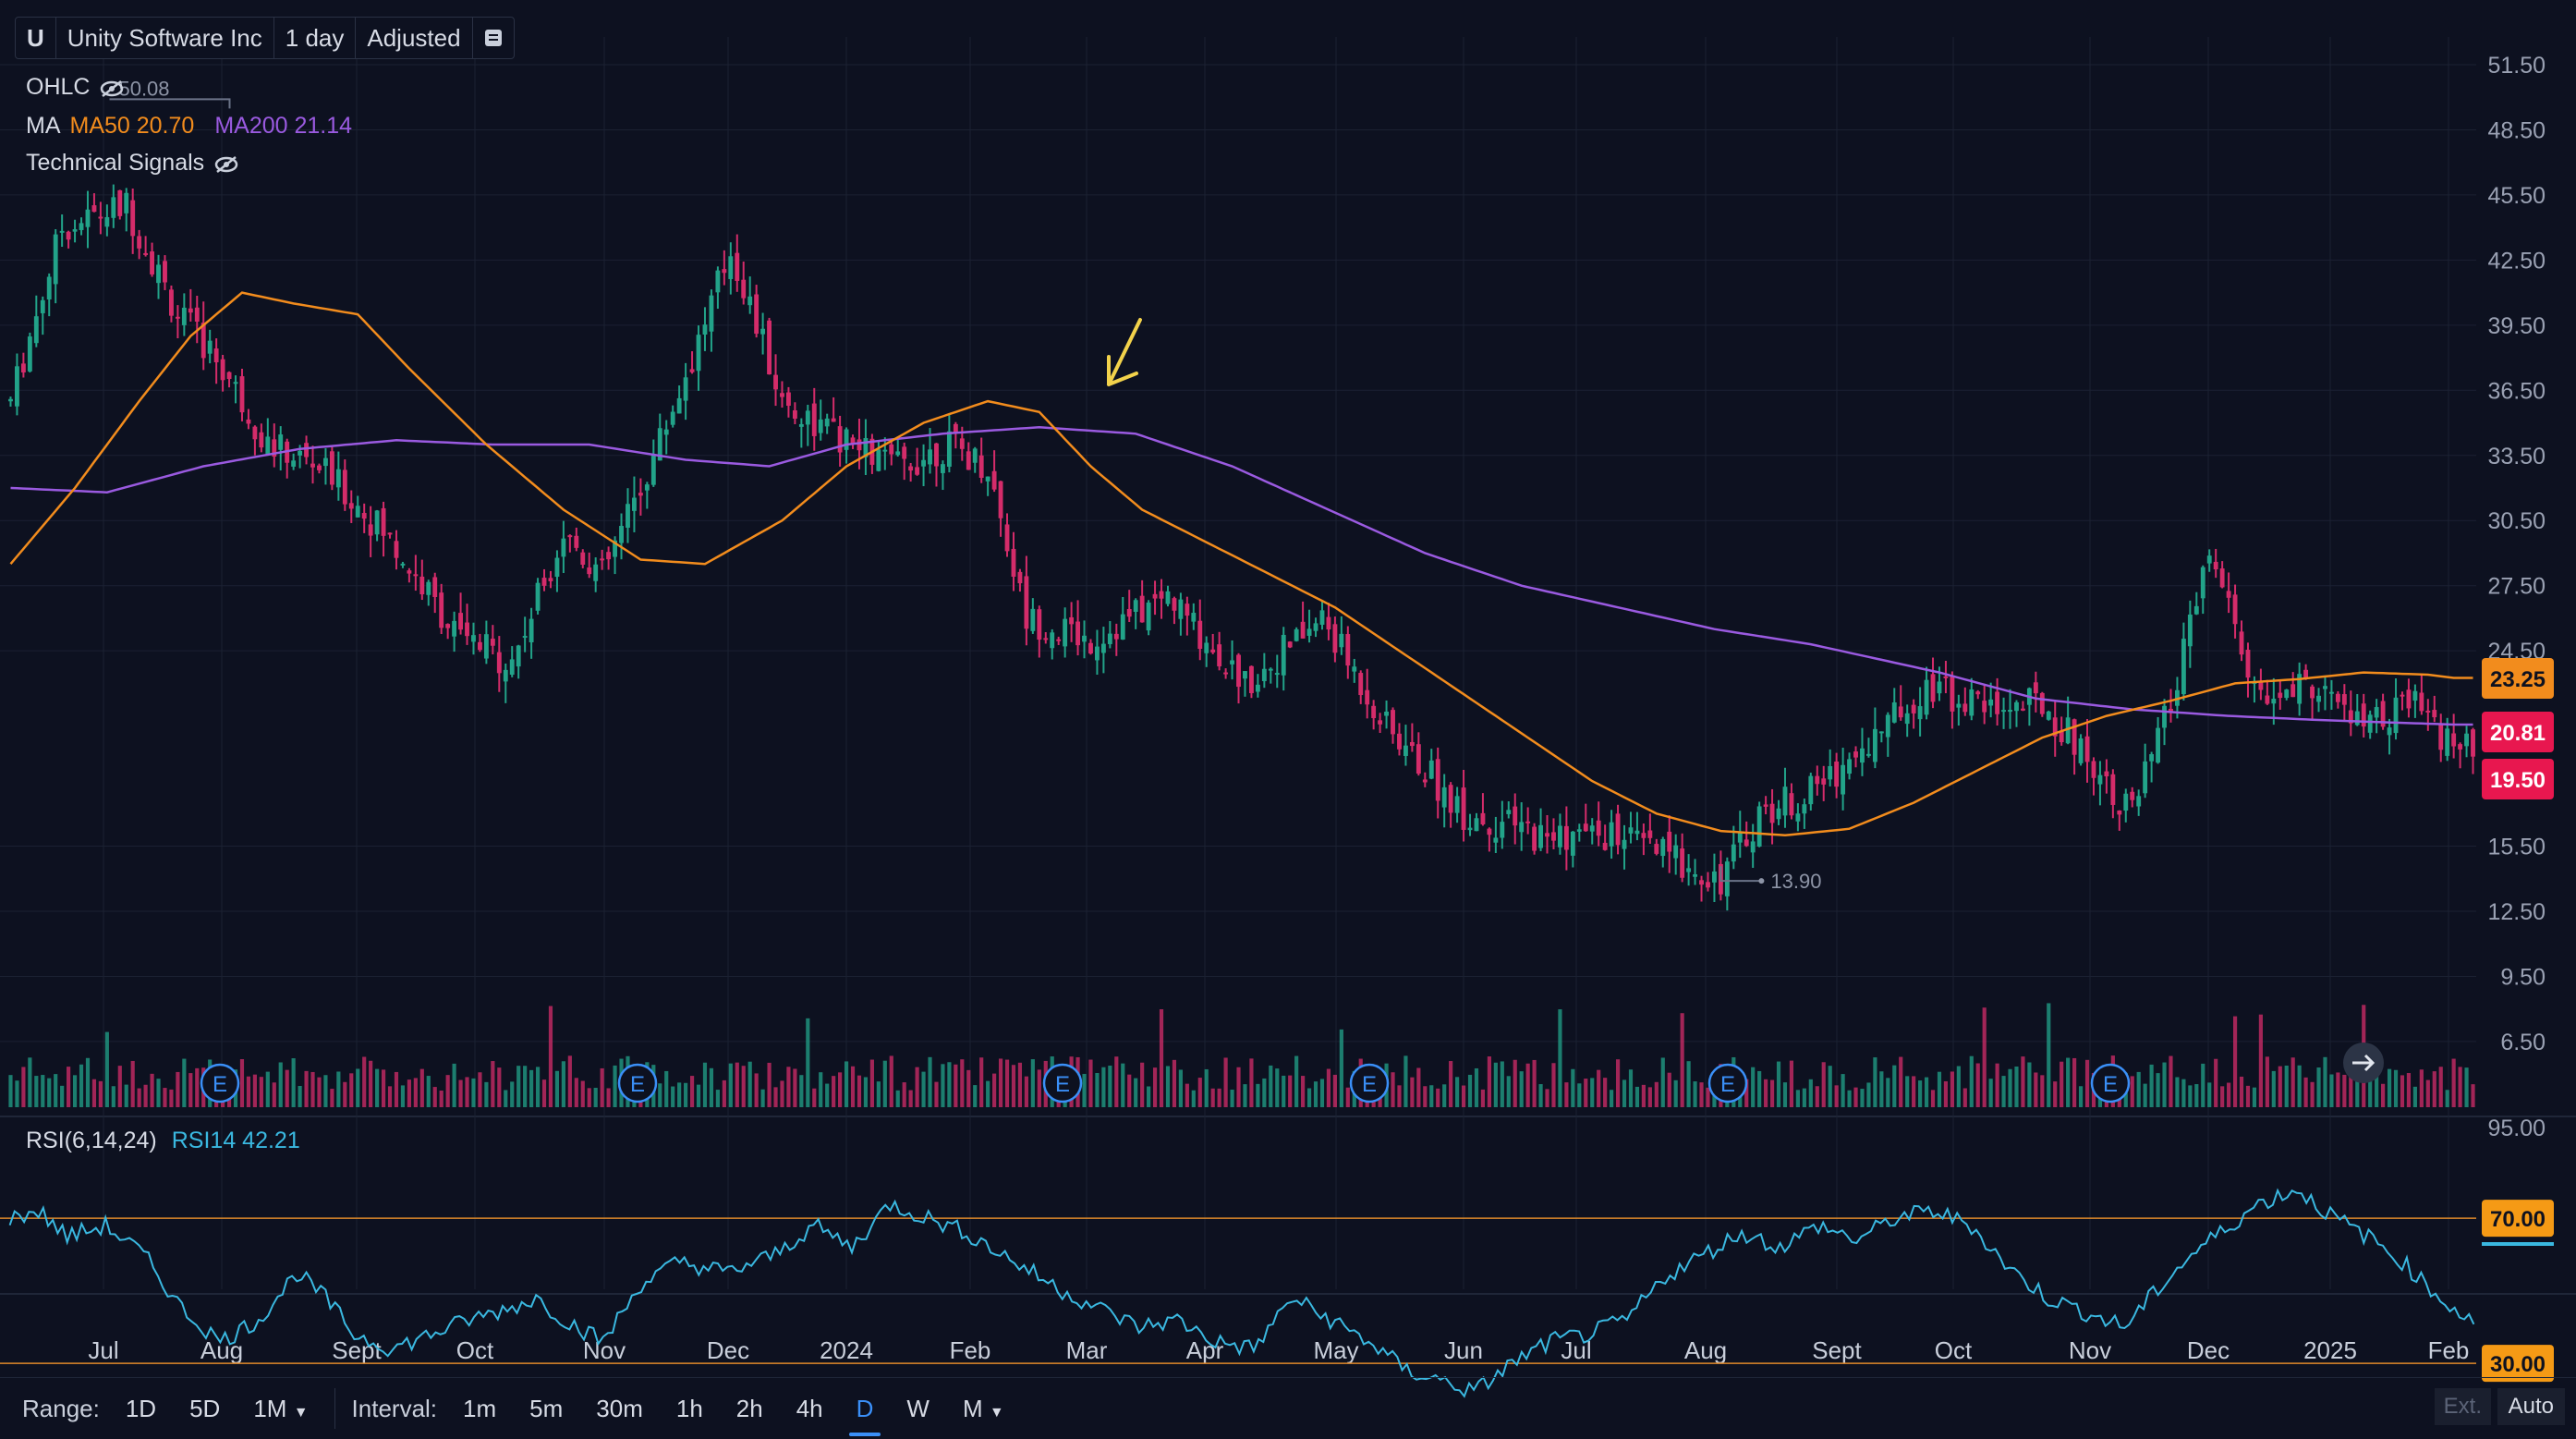 The image size is (2576, 1439). I want to click on interval-30m: 30m, so click(619, 1409).